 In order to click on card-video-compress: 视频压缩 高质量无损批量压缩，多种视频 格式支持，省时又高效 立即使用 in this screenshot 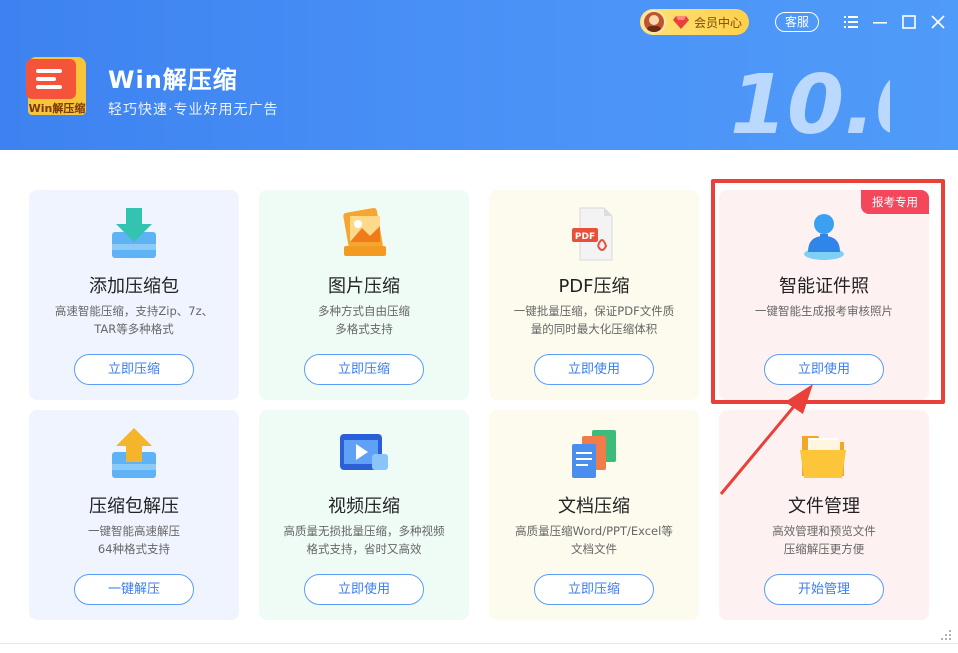, I will do `click(364, 515)`.